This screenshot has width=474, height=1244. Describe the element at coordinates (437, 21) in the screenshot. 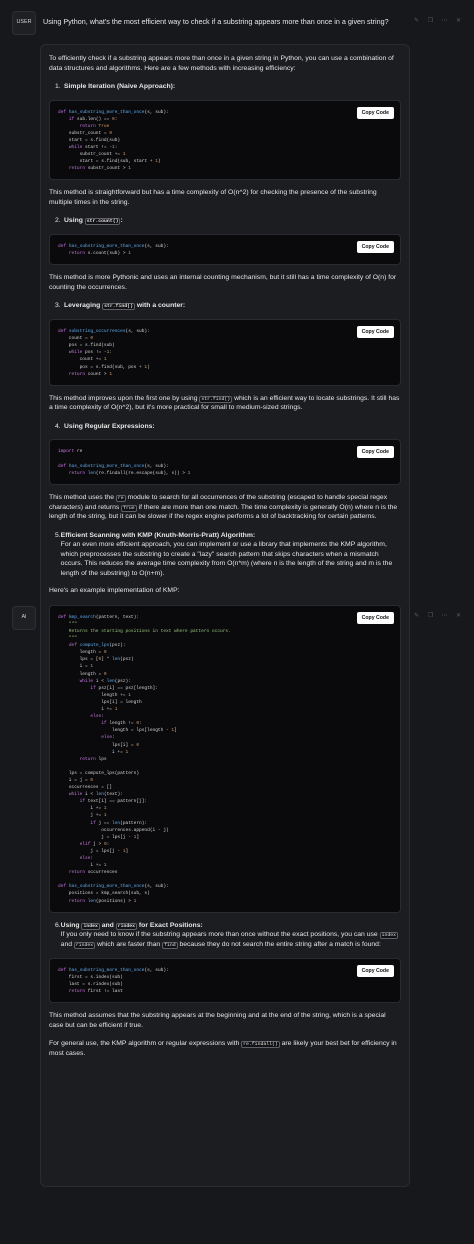

I see `user-actions: ✎ ❐ ⋯ ✕` at that location.